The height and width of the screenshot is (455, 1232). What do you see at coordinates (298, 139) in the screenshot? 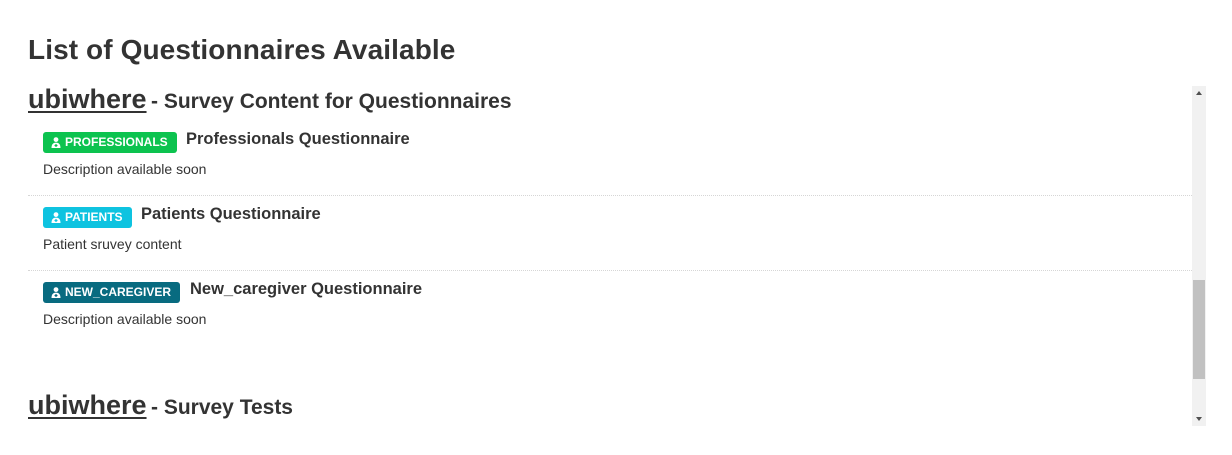
I see `questionnaire-title: Professionals Questionnaire` at bounding box center [298, 139].